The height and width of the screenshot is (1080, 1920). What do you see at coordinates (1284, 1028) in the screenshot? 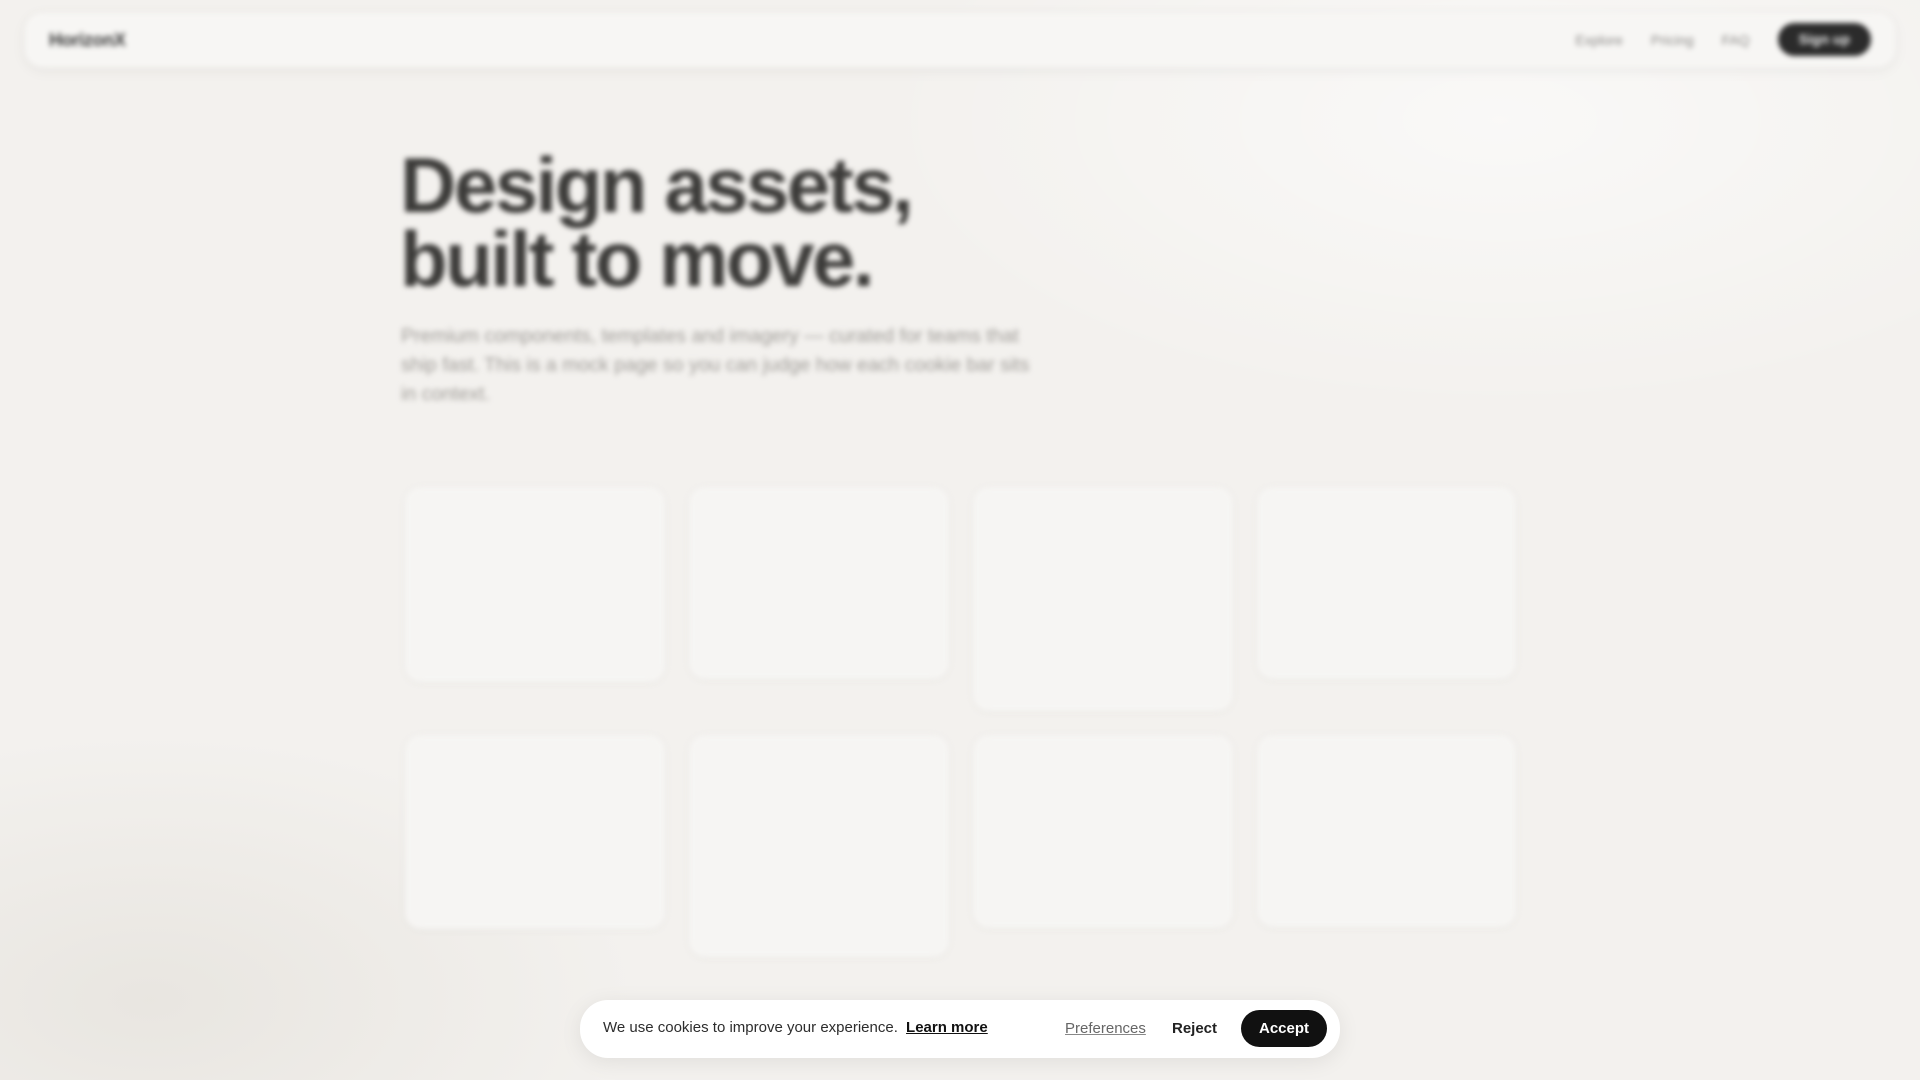
I see `accept-button: Accept` at bounding box center [1284, 1028].